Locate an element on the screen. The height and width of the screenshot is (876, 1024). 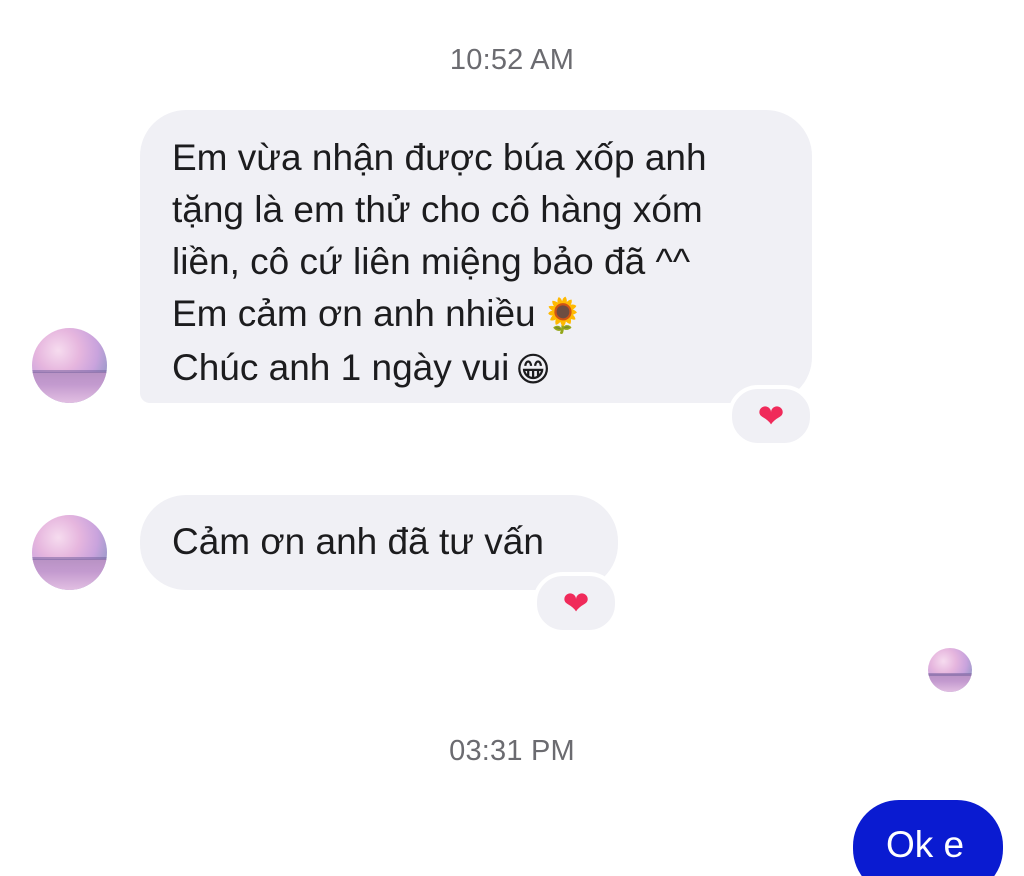
grinning-face-emoji-icon: 😁 is located at coordinates (533, 370).